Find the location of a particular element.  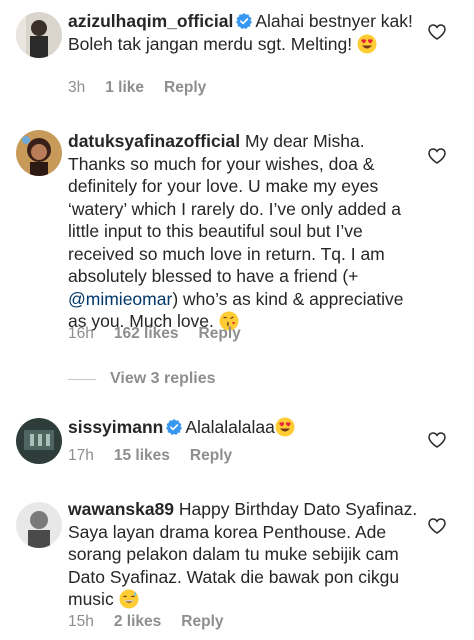

comment-username: wawanska89 is located at coordinates (121, 509).